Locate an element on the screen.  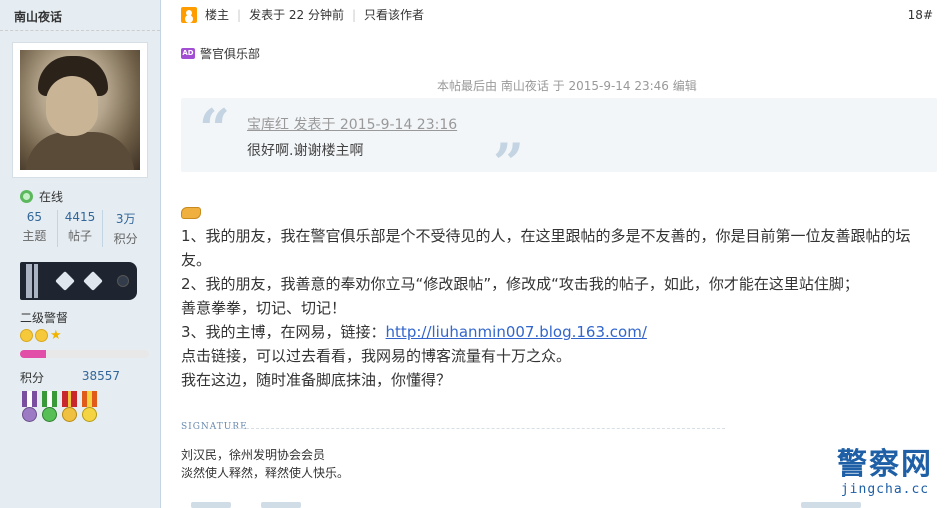
post-time: 发表于 22 分钟前 is located at coordinates (296, 15).